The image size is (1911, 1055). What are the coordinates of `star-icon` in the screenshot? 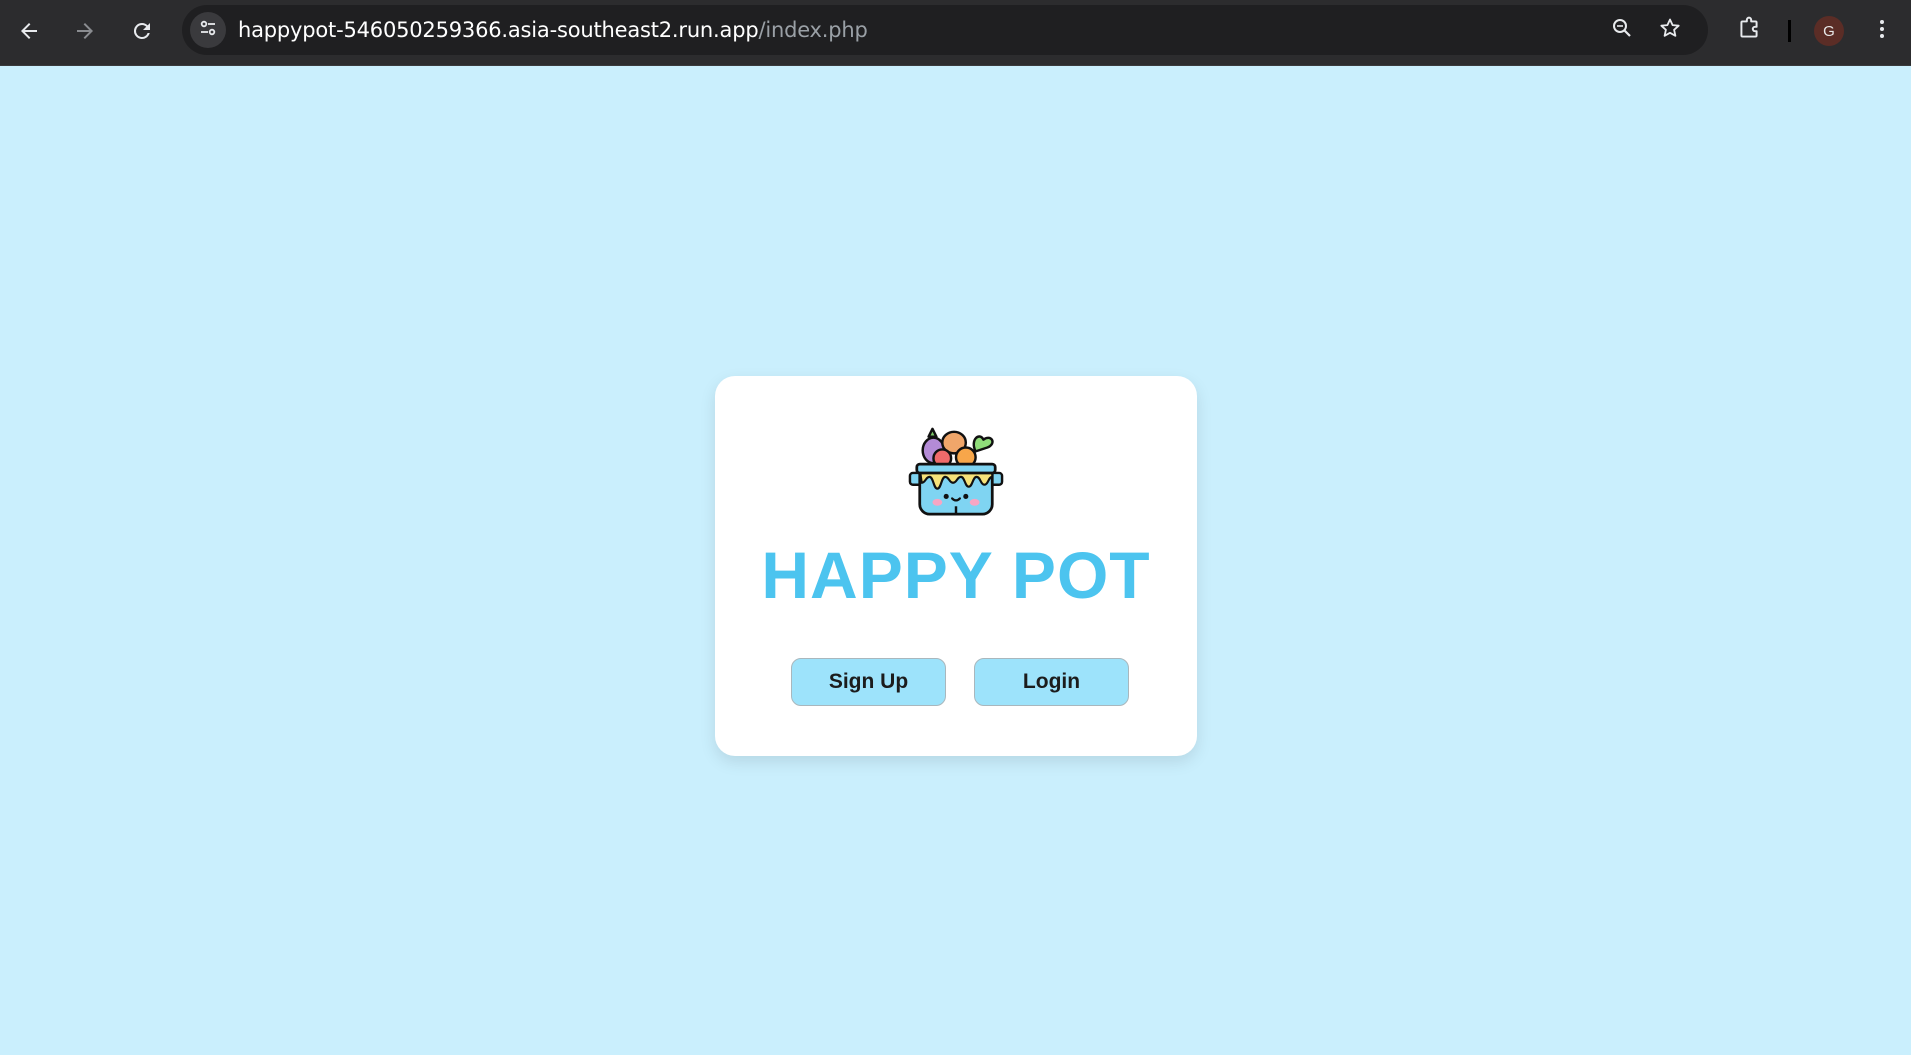 It's located at (1670, 30).